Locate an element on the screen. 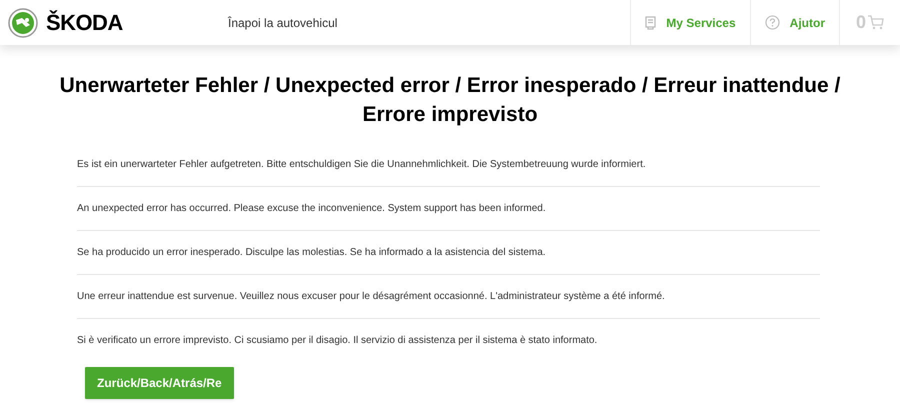  logo-icon is located at coordinates (23, 23).